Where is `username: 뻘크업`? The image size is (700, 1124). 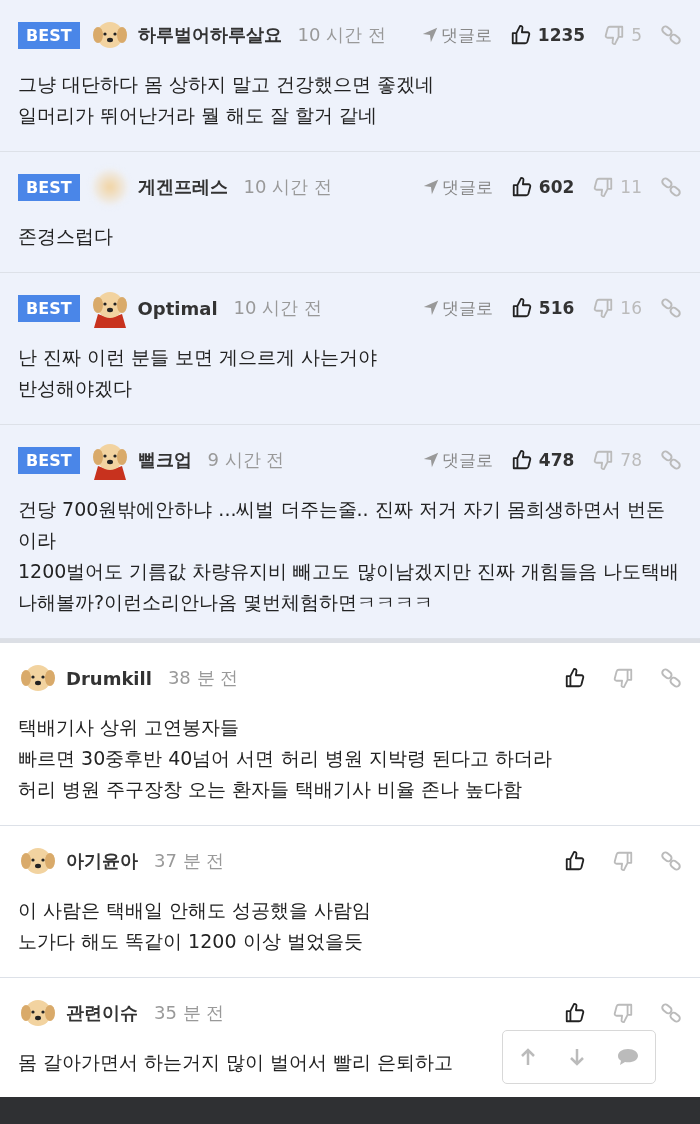 username: 뻘크업 is located at coordinates (164, 460).